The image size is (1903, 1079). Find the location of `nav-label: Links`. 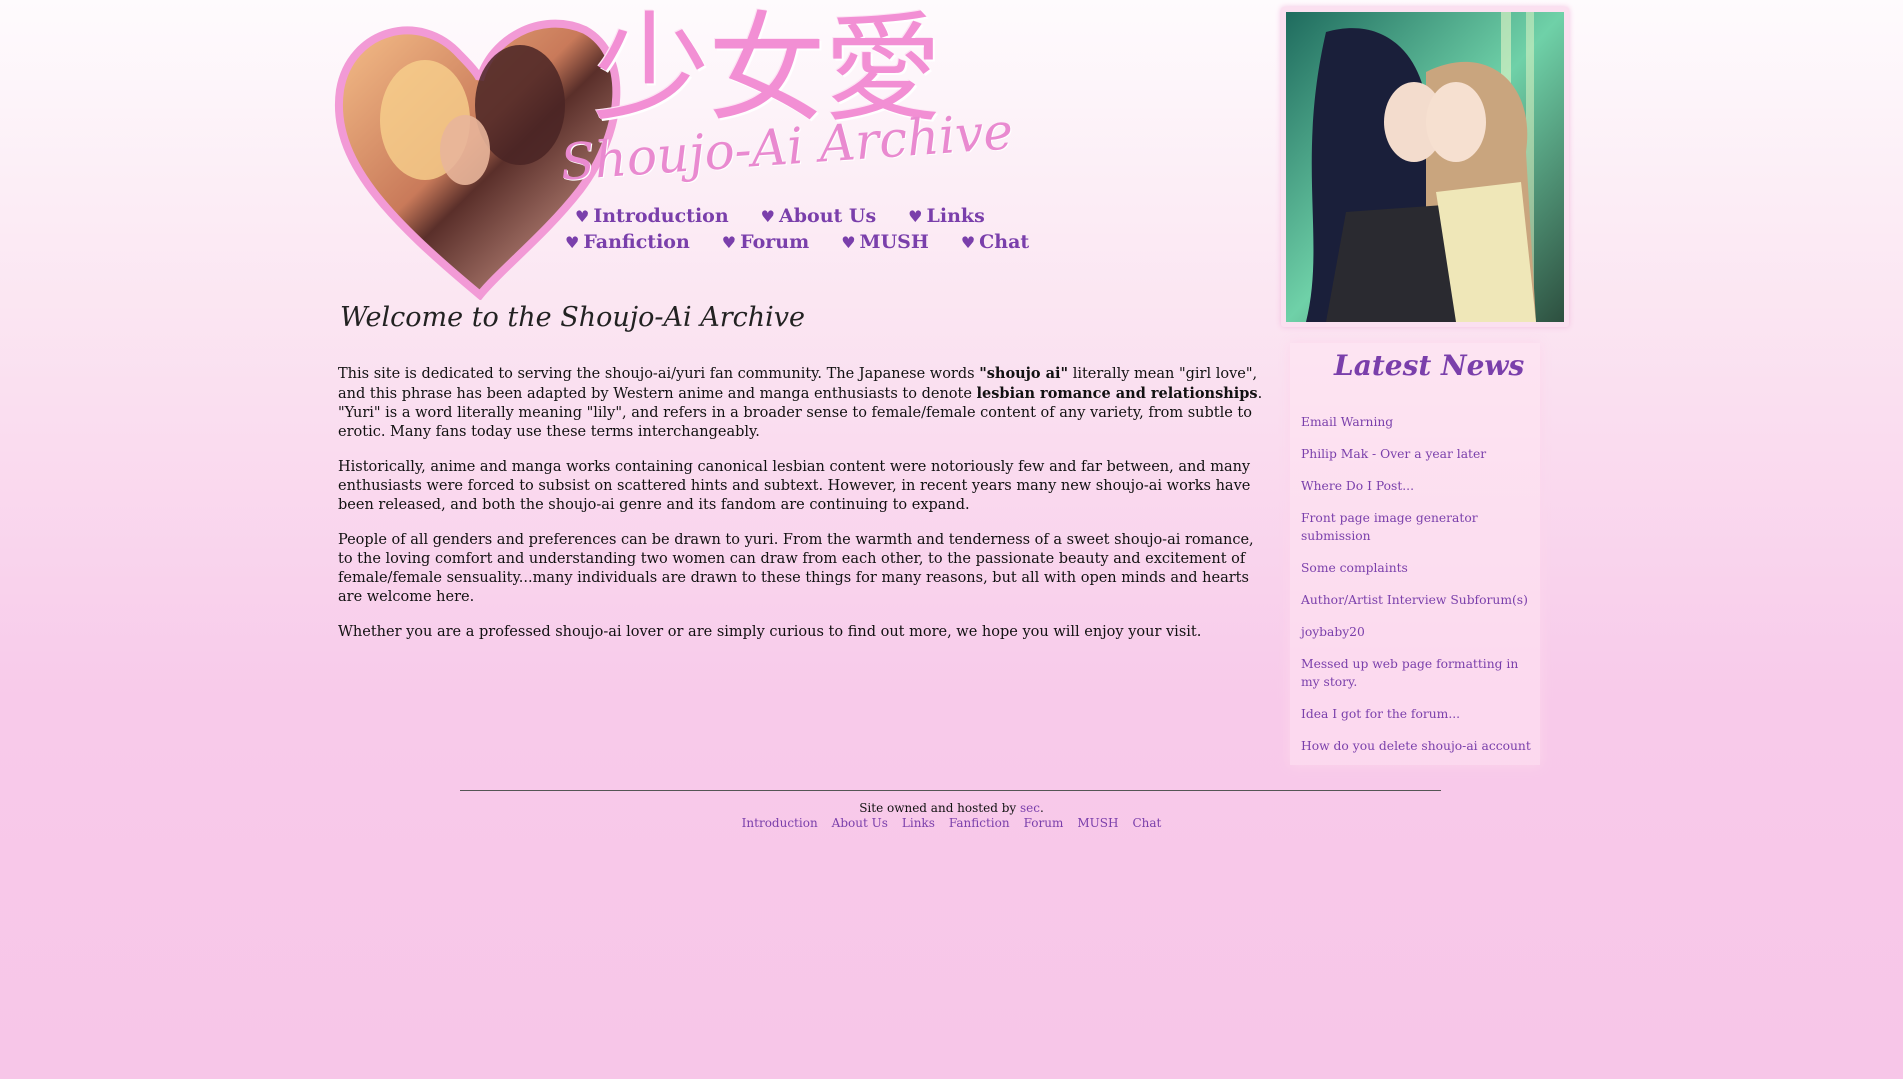

nav-label: Links is located at coordinates (955, 216).